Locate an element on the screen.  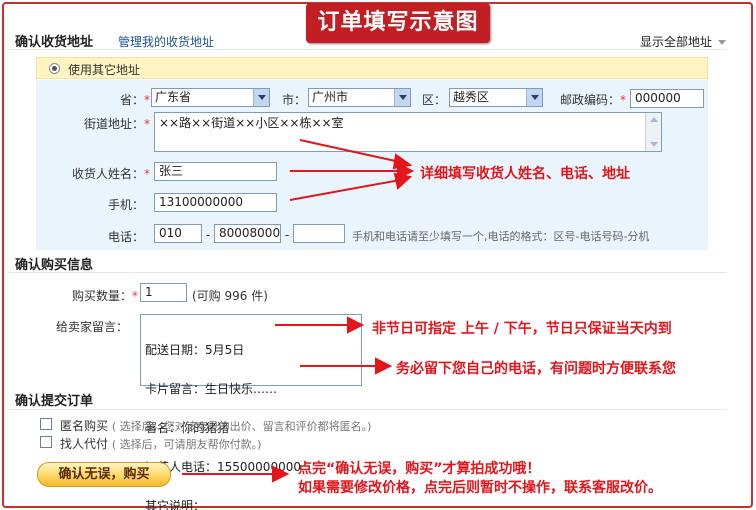
annotation-fill-info: 详细填写收货人姓名、电话、地址 is located at coordinates (525, 174).